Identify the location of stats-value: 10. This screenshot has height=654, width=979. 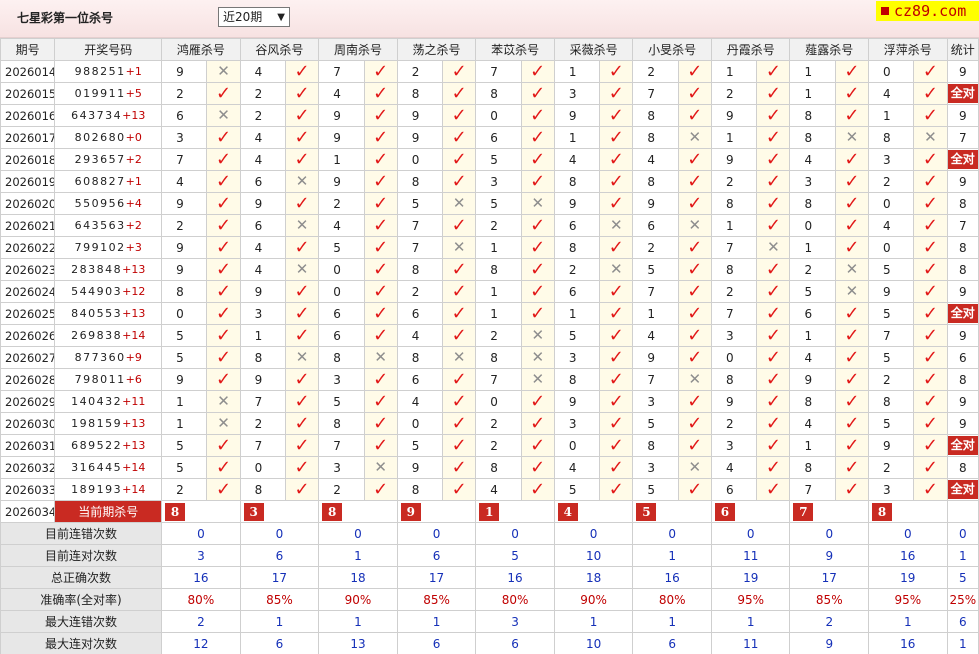
(593, 555).